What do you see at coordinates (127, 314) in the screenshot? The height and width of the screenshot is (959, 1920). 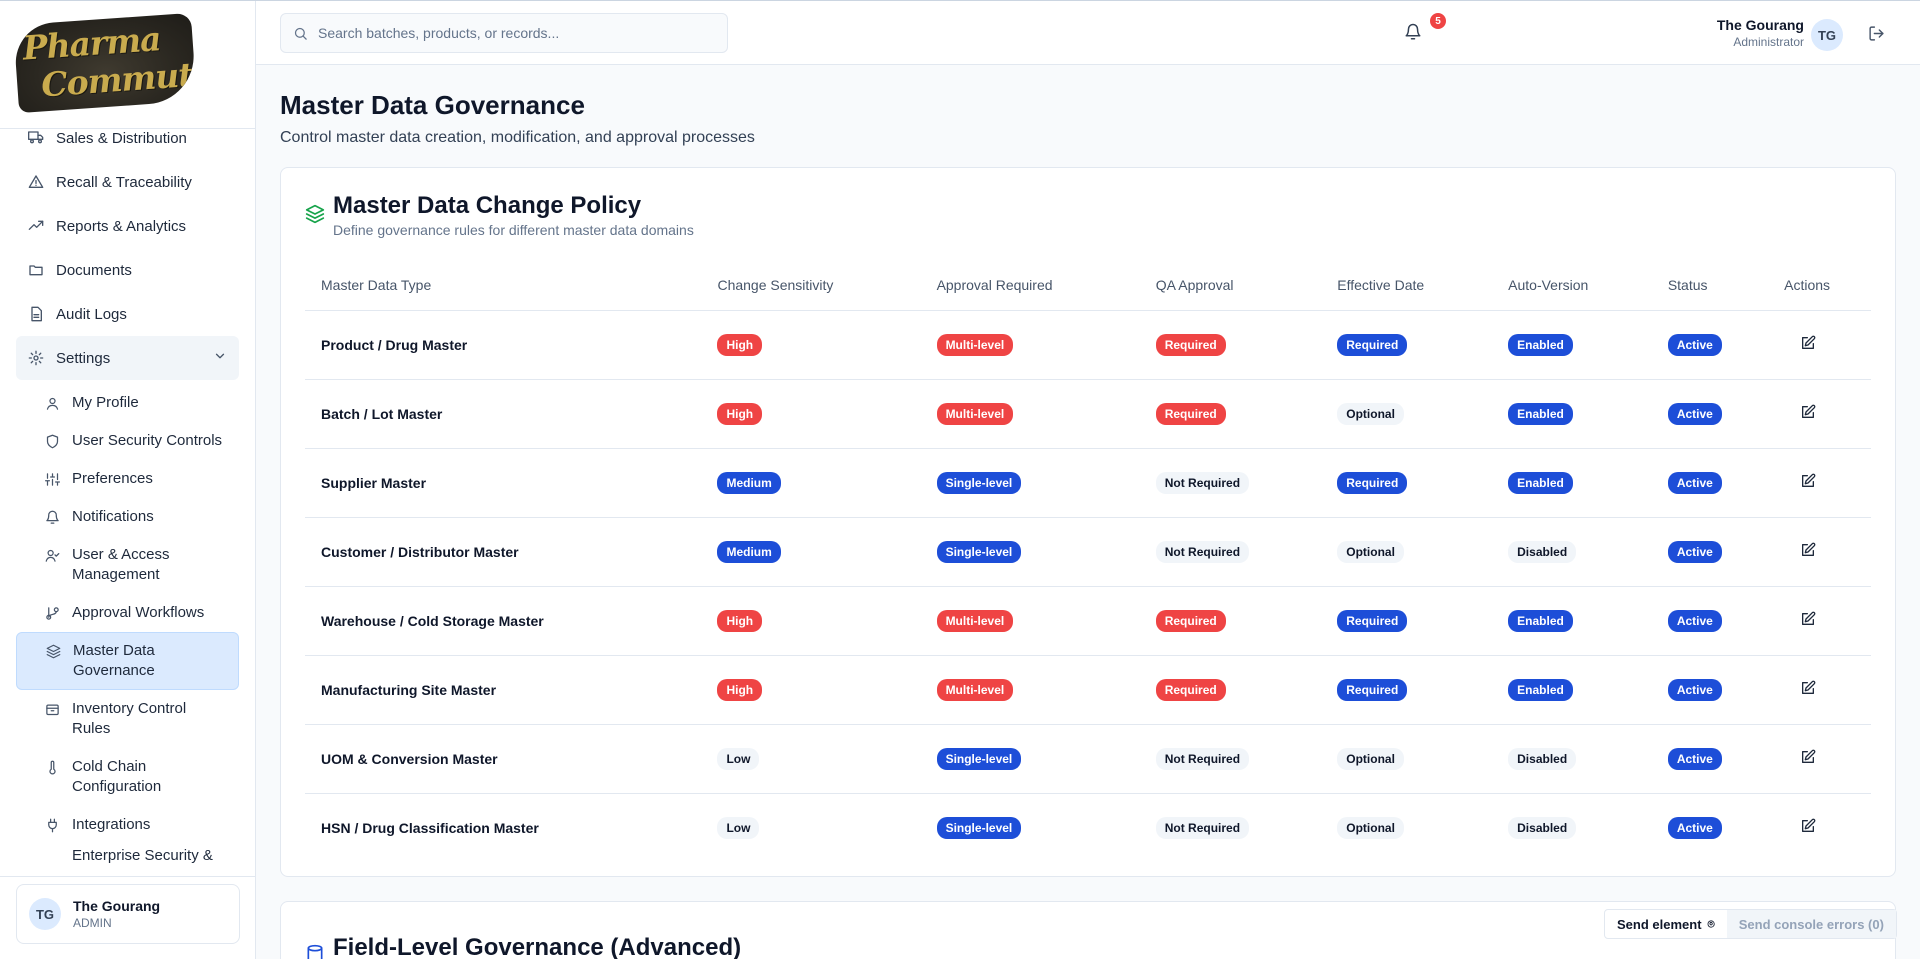 I see `sidebar-item-audit-logs: Audit Logs` at bounding box center [127, 314].